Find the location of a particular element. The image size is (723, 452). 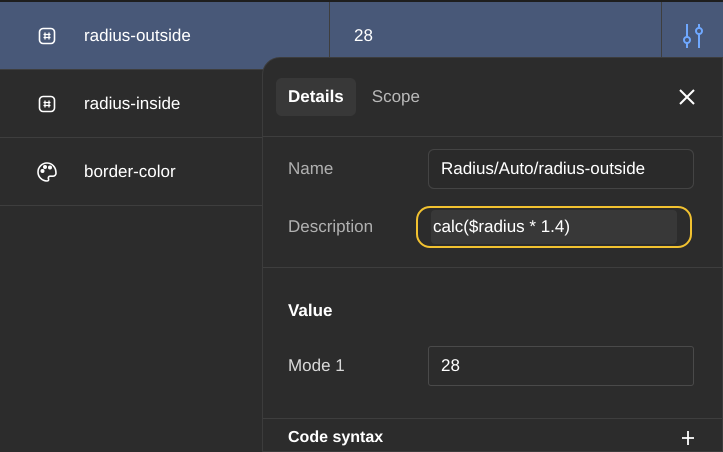

field-label: Description is located at coordinates (331, 227).